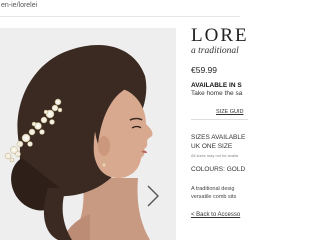  What do you see at coordinates (216, 85) in the screenshot?
I see `availability-label: AVAILABLE IN S` at bounding box center [216, 85].